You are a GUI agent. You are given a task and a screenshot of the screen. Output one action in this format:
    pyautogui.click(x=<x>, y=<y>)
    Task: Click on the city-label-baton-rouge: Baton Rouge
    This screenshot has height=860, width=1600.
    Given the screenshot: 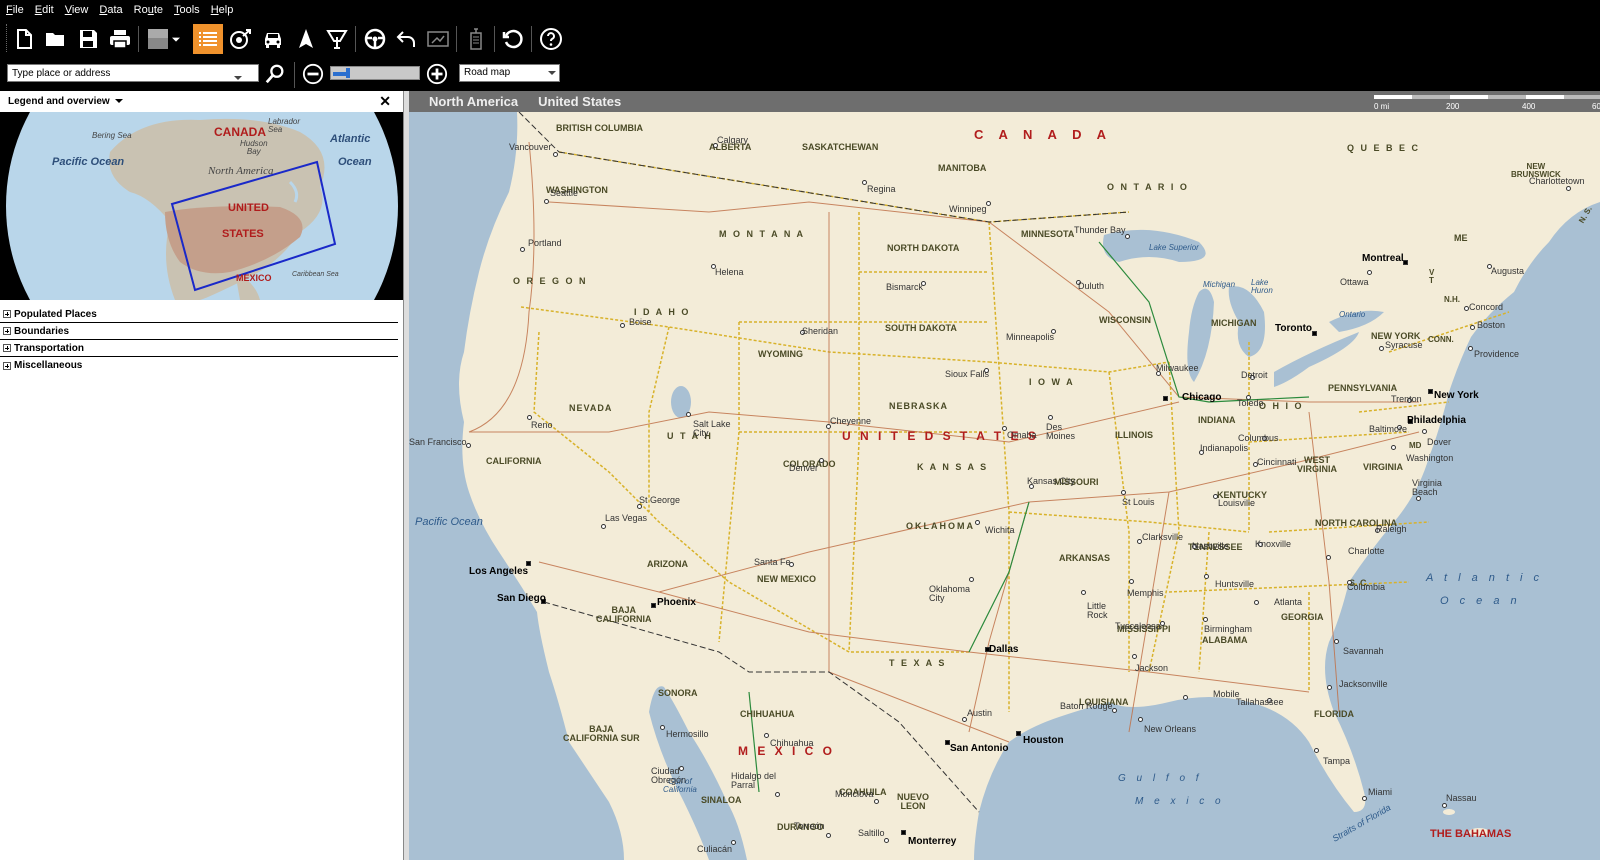 What is the action you would take?
    pyautogui.click(x=1086, y=706)
    